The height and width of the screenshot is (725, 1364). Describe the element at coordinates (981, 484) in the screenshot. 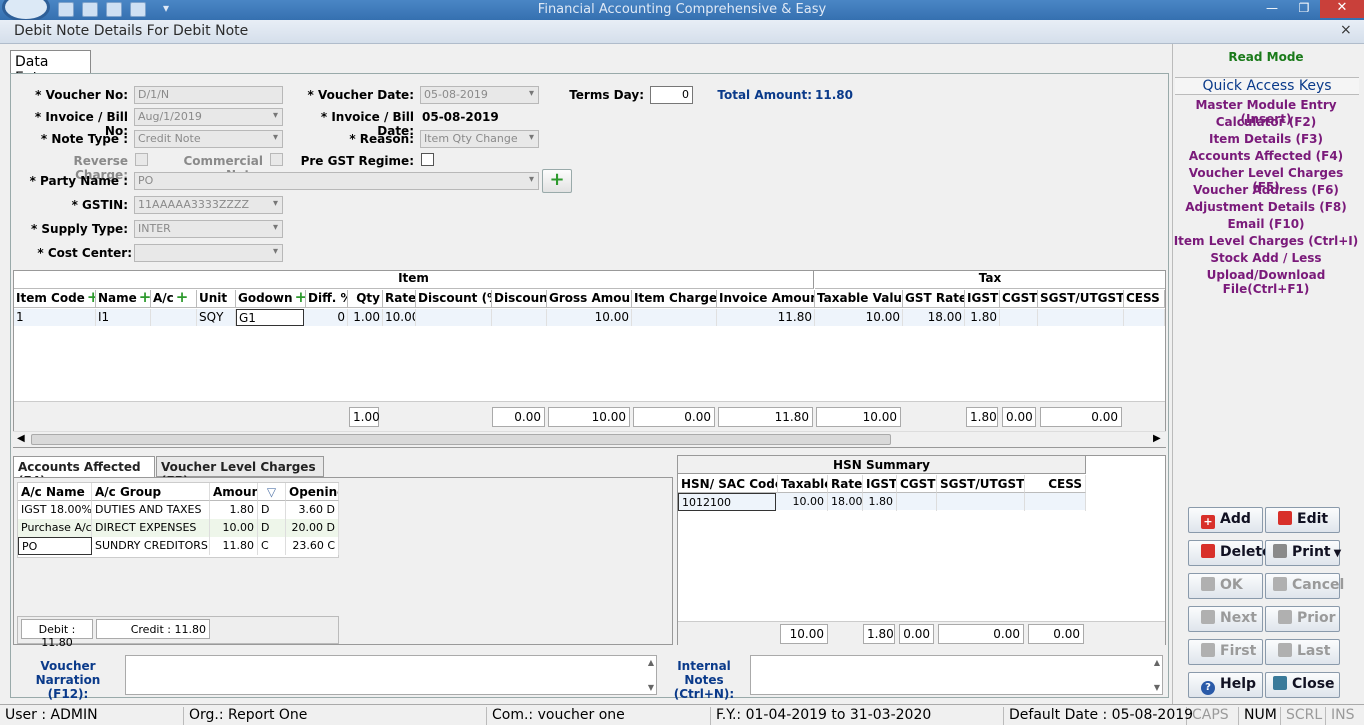

I see `hsn-col-sgst: SGST/UTGST` at that location.